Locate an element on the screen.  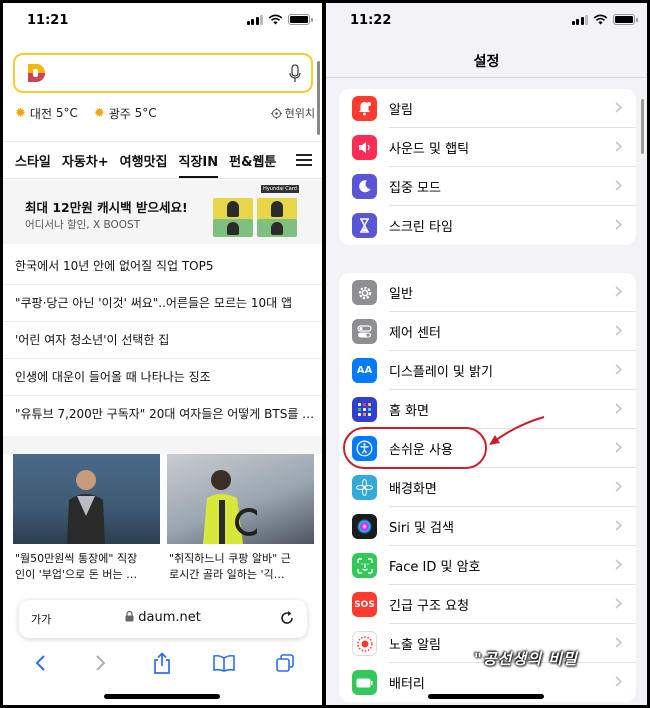
home-indicator is located at coordinates (486, 696).